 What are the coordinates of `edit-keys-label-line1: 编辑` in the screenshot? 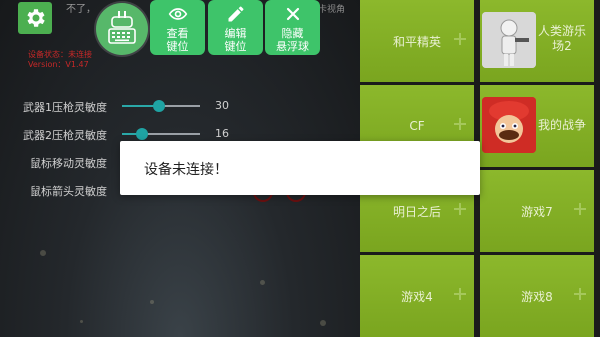 It's located at (235, 33).